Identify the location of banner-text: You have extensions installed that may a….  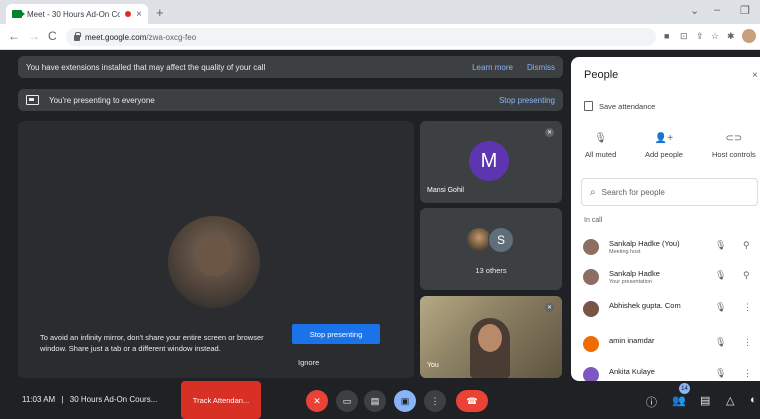
(146, 67).